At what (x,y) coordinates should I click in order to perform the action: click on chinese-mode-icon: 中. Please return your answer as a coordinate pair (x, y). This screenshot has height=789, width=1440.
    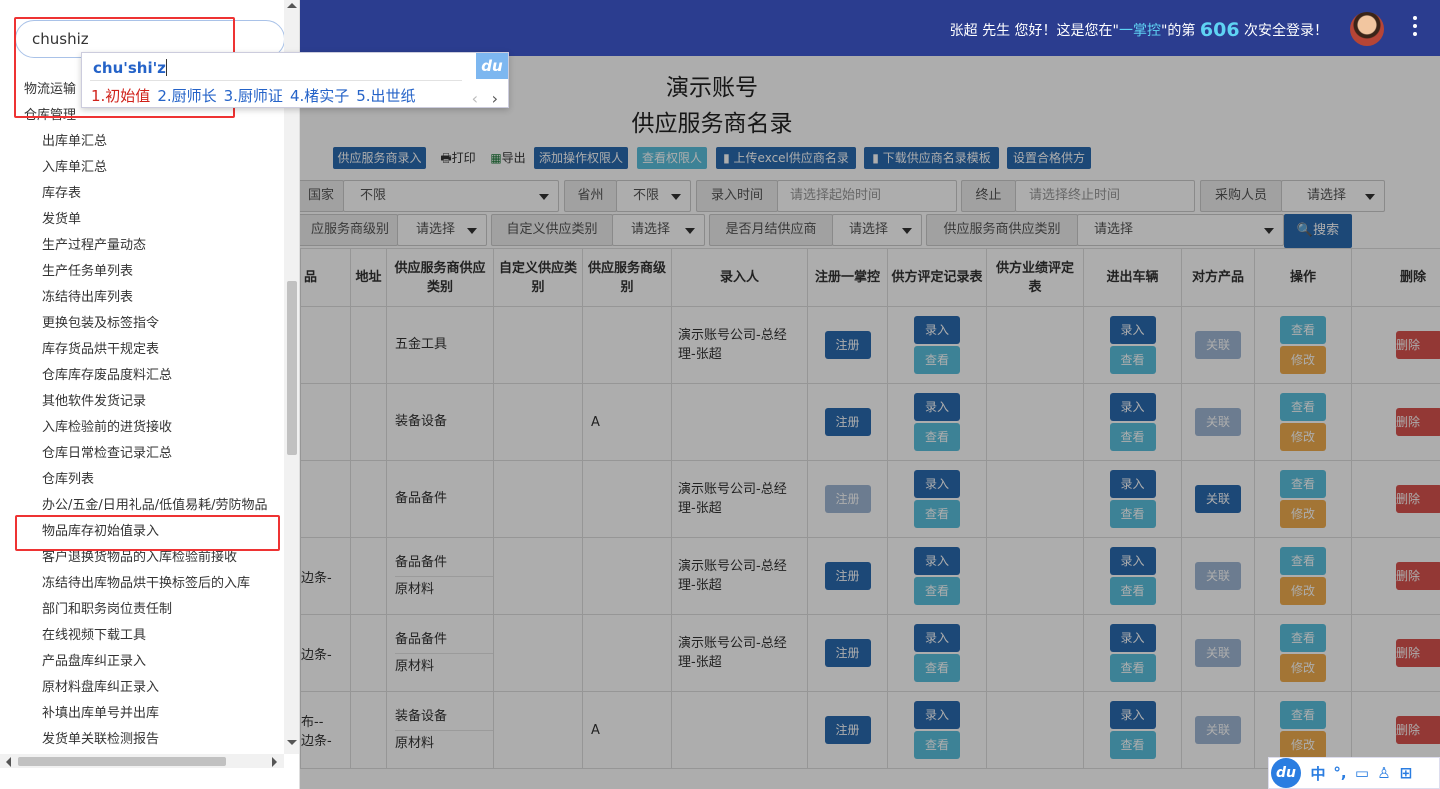
    Looking at the image, I should click on (1318, 773).